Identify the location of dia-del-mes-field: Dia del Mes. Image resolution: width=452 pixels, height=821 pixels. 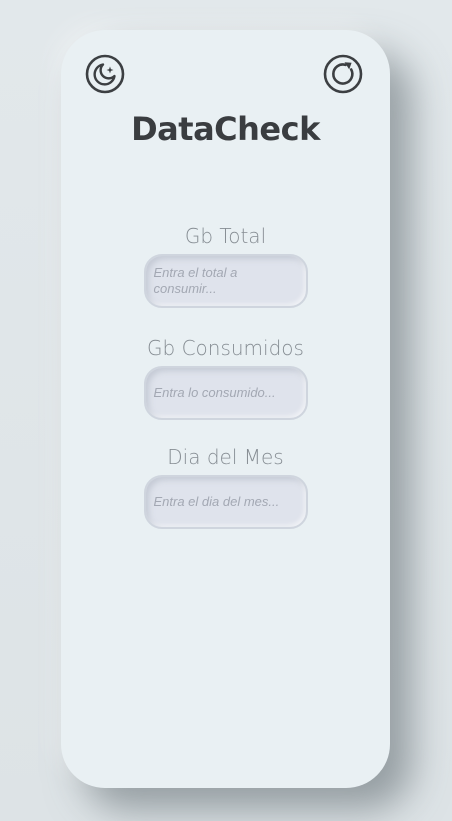
(225, 487).